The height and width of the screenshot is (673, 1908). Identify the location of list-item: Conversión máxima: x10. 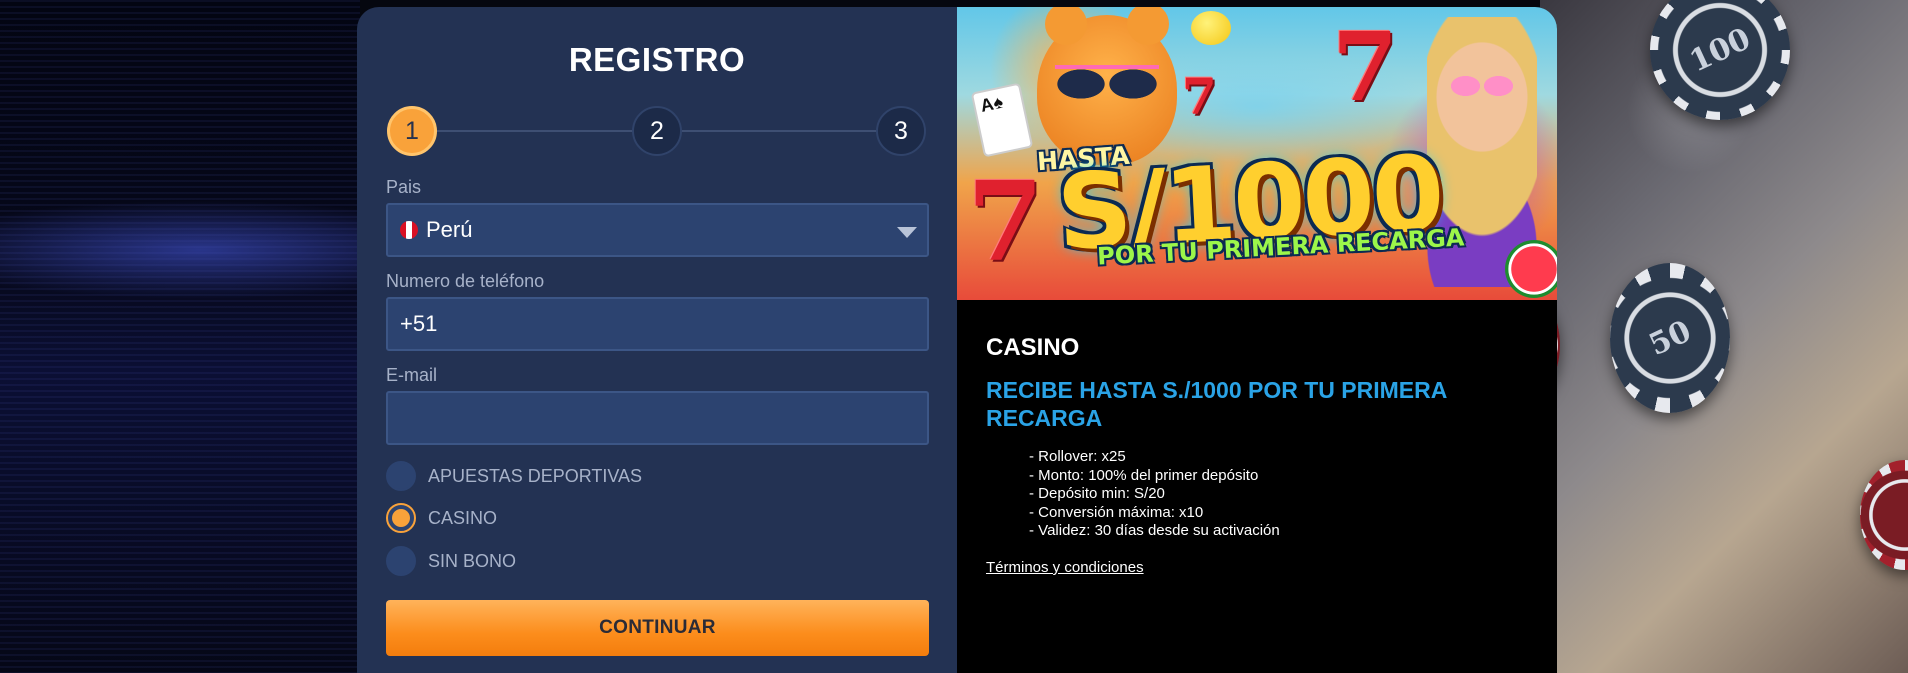
(1154, 513).